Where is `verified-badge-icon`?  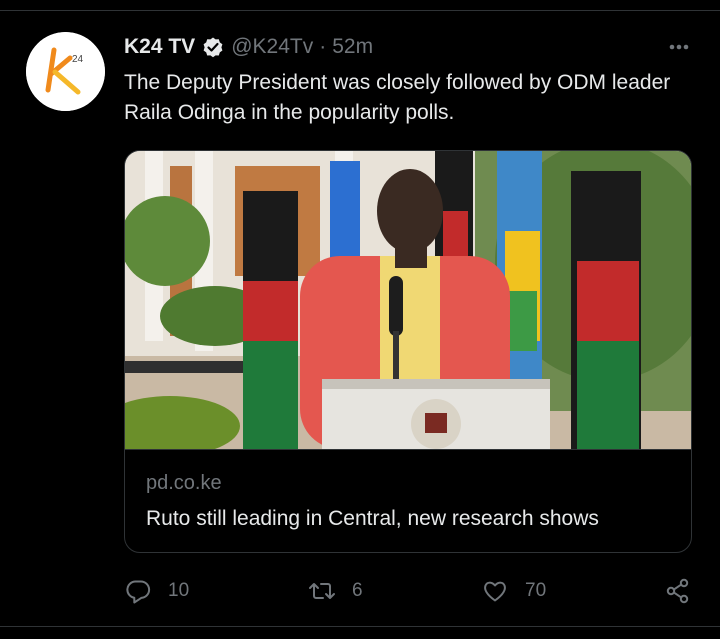 verified-badge-icon is located at coordinates (213, 47).